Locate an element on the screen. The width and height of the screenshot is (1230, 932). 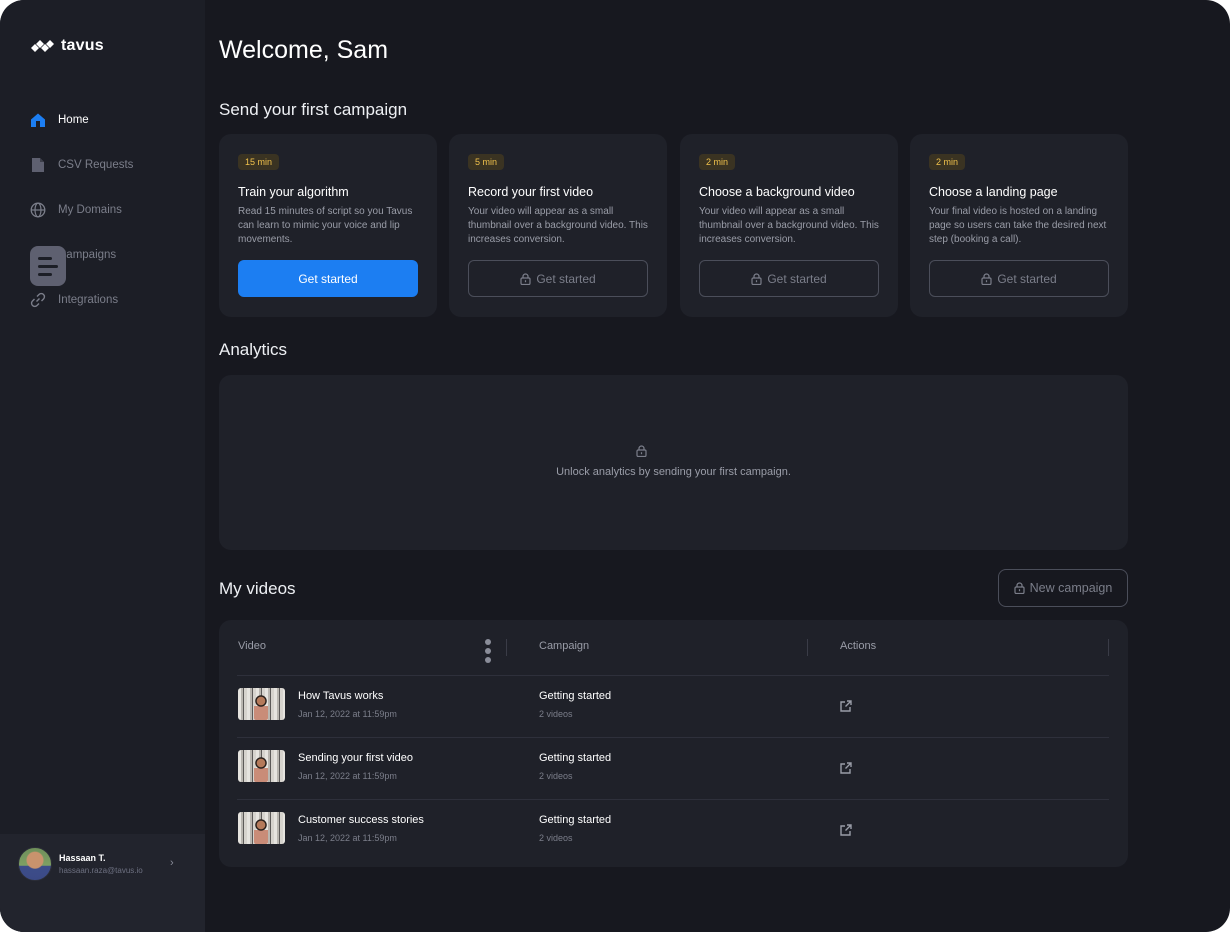
sidebar-item-home: Home is located at coordinates (59, 120).